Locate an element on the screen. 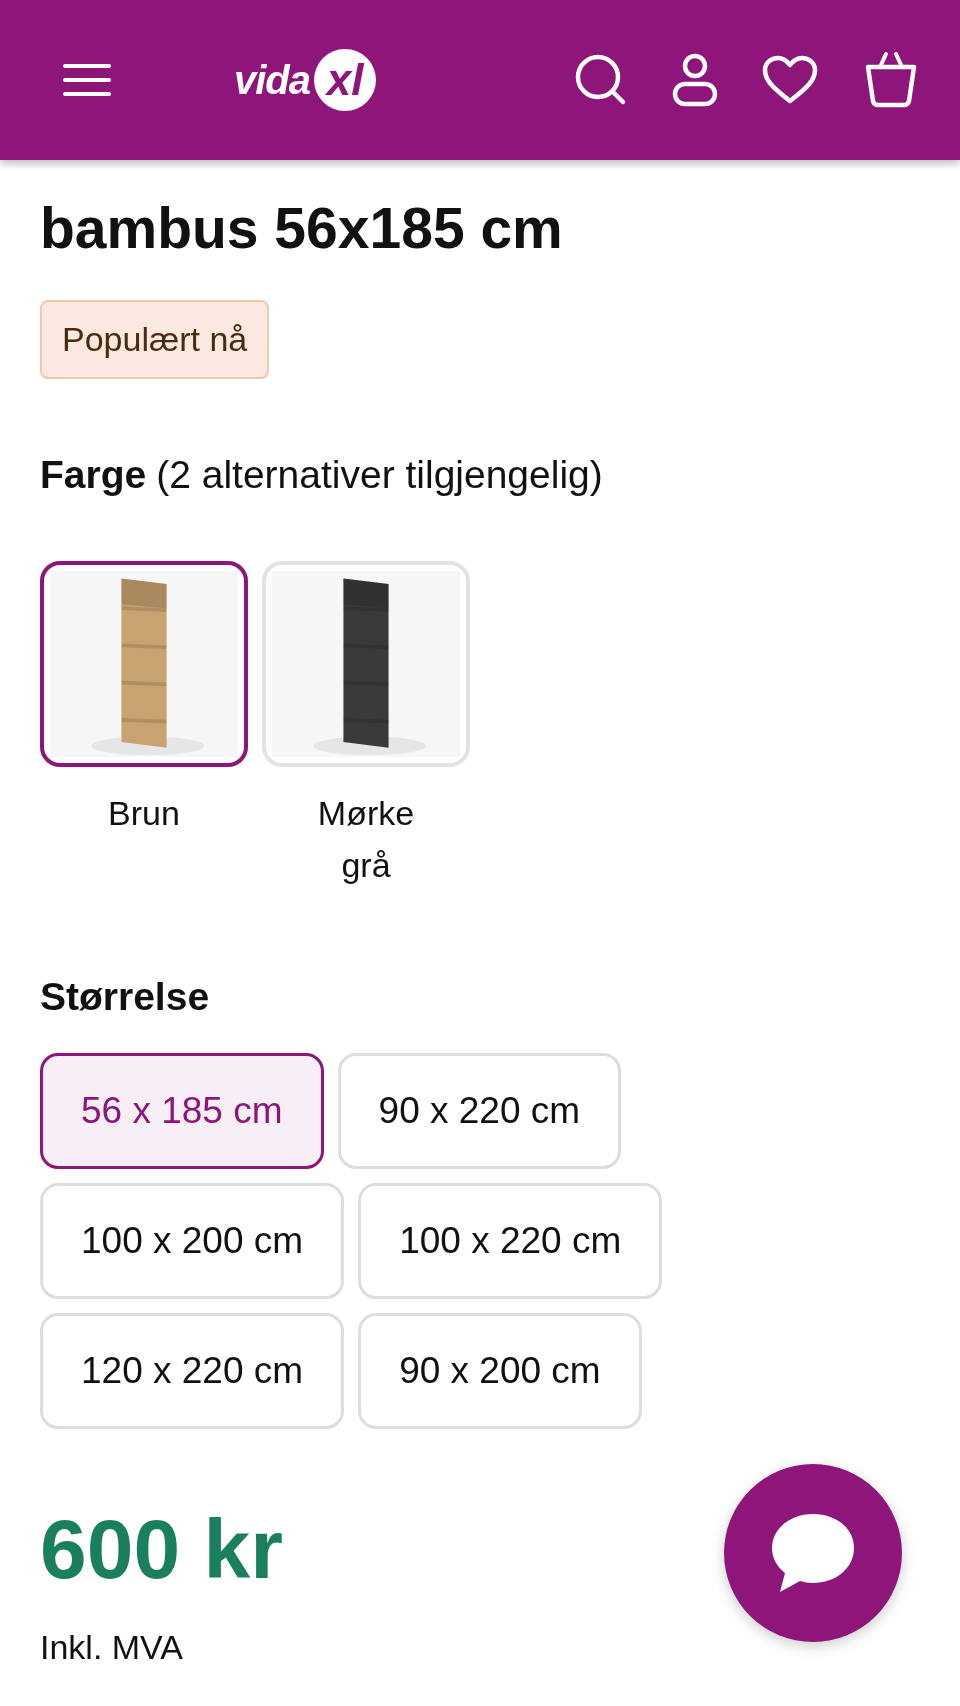  size-option: 90 x 220 cm is located at coordinates (479, 1111).